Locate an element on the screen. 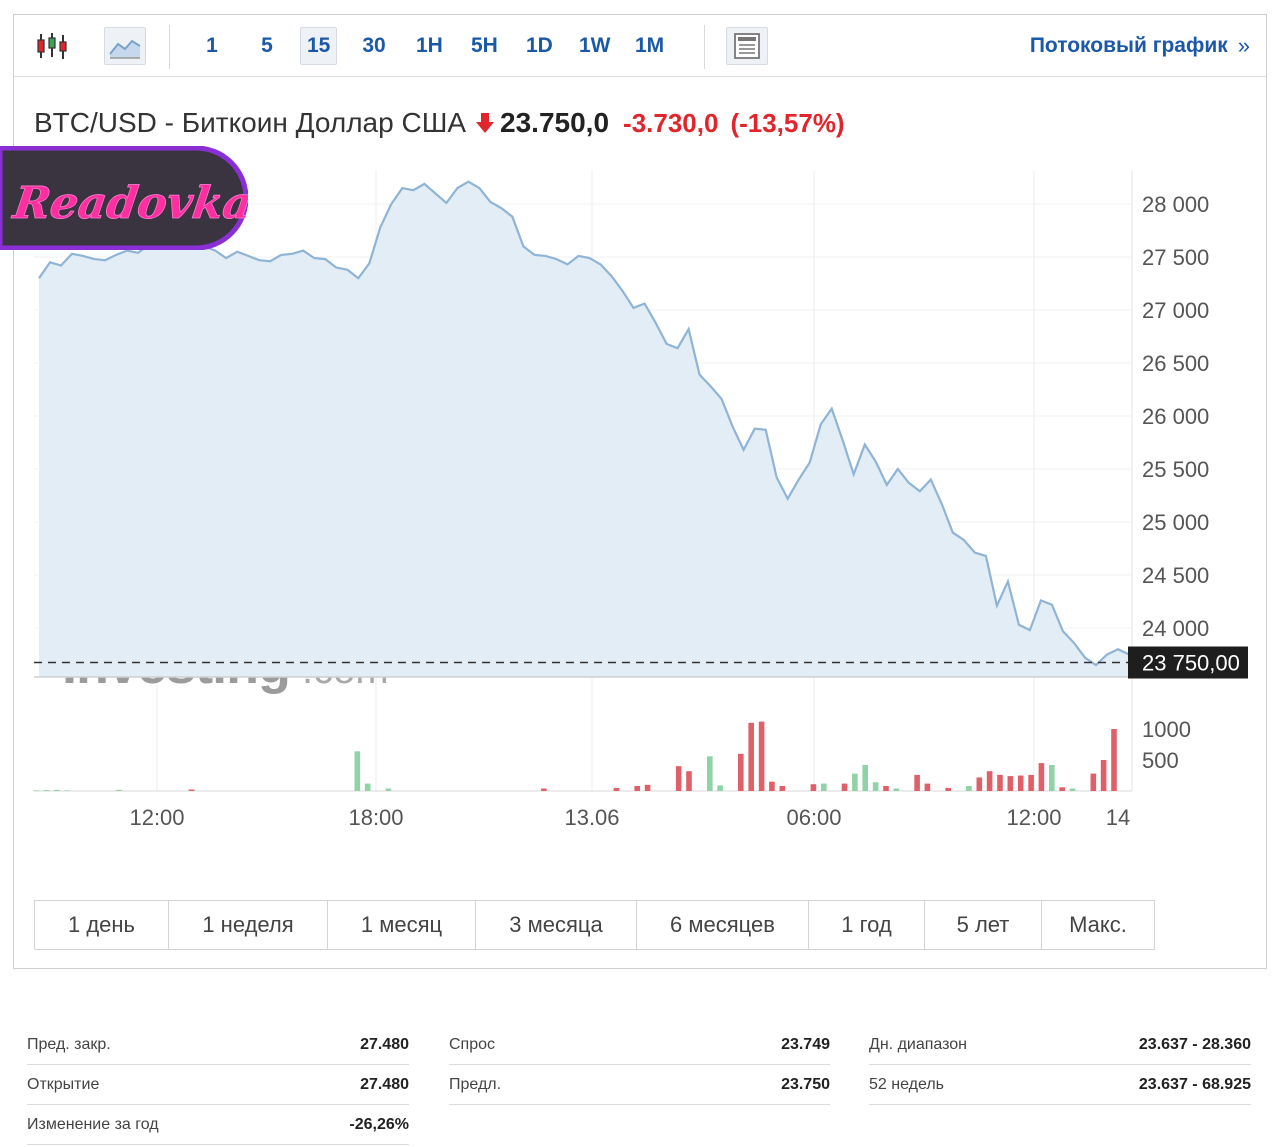 This screenshot has height=1147, width=1280. readovka-logo: Readovka is located at coordinates (124, 198).